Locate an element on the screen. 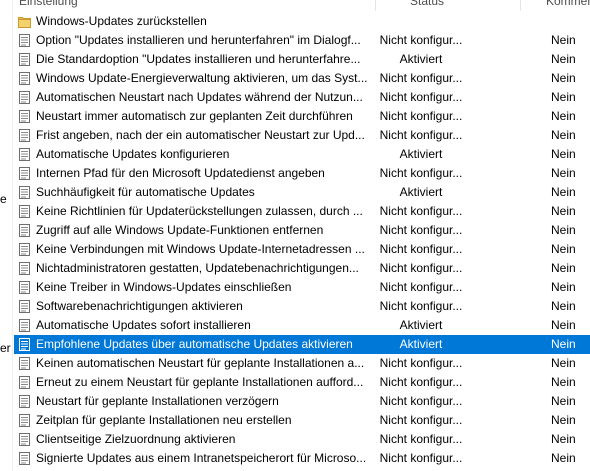 The height and width of the screenshot is (471, 590). policy-name: Automatische Updates sofort installieren is located at coordinates (143, 325).